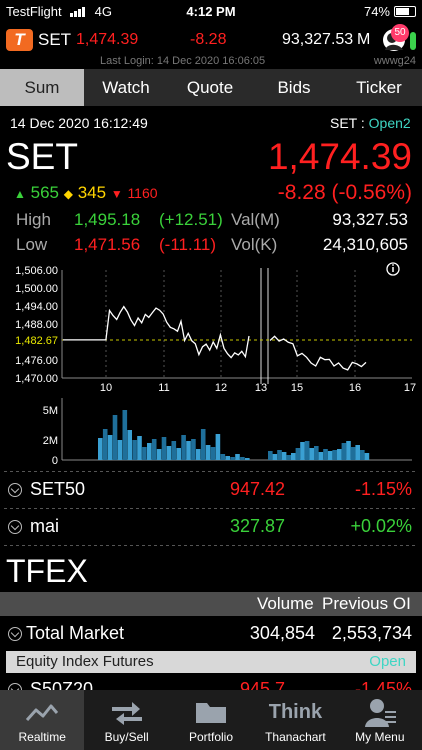  I want to click on nav-buy-sell: Buy/Sell, so click(126, 720).